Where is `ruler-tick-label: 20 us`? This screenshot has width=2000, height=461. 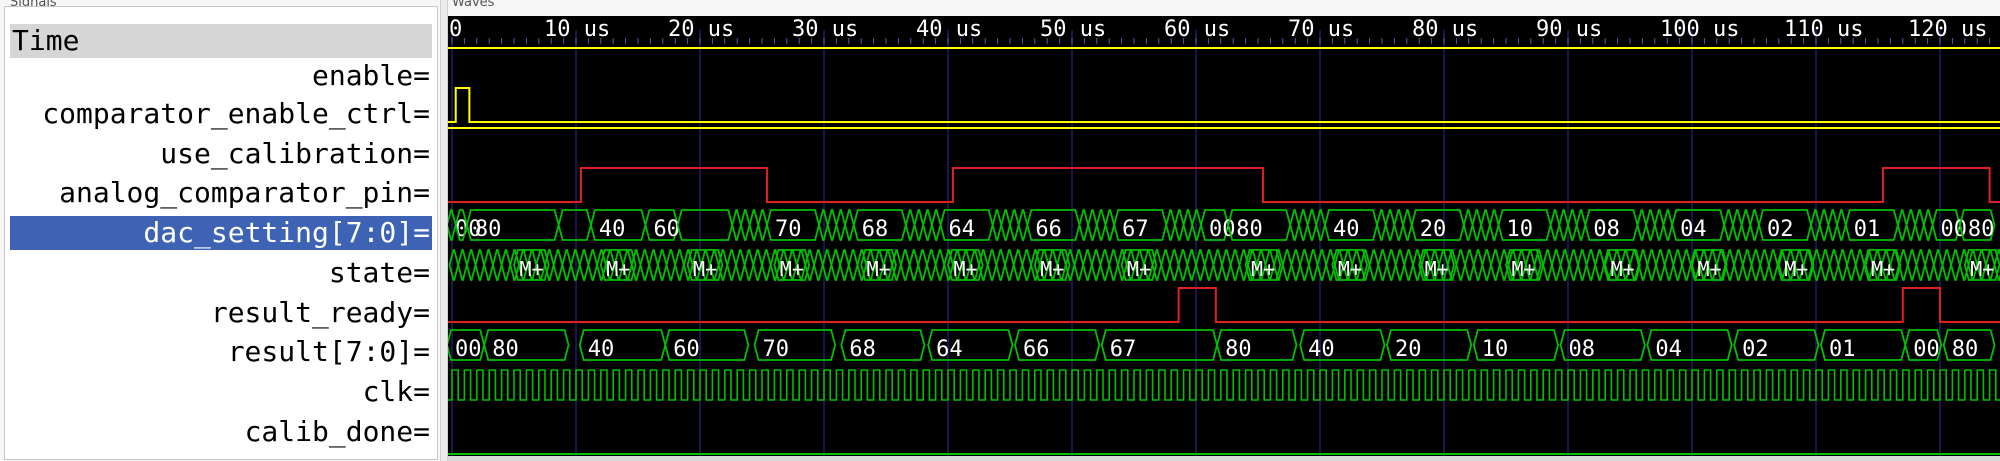 ruler-tick-label: 20 us is located at coordinates (701, 29).